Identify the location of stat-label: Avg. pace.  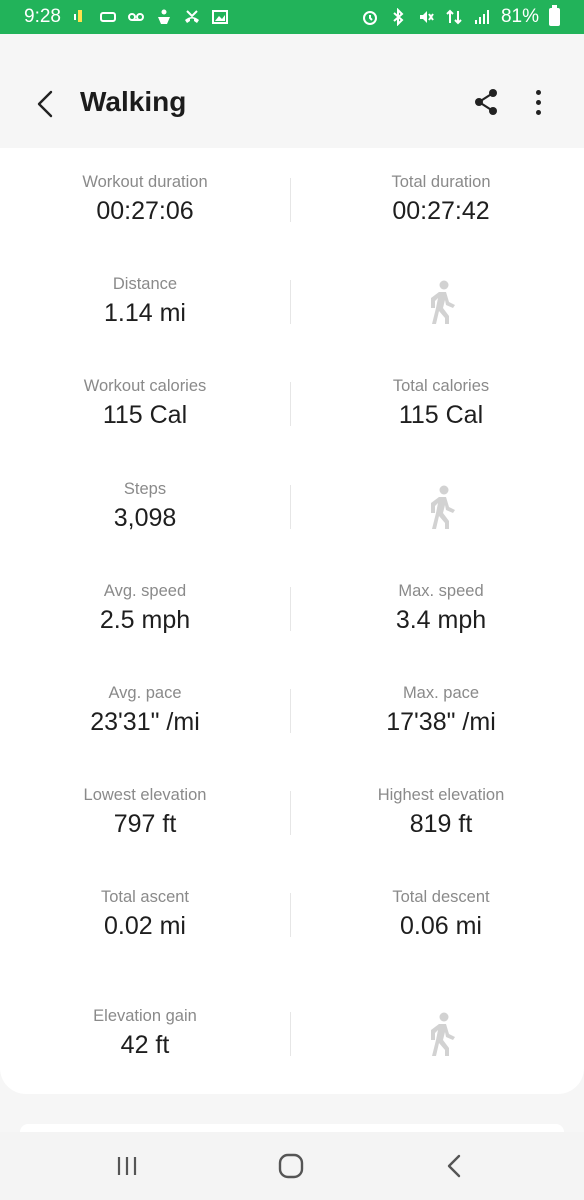
(145, 693).